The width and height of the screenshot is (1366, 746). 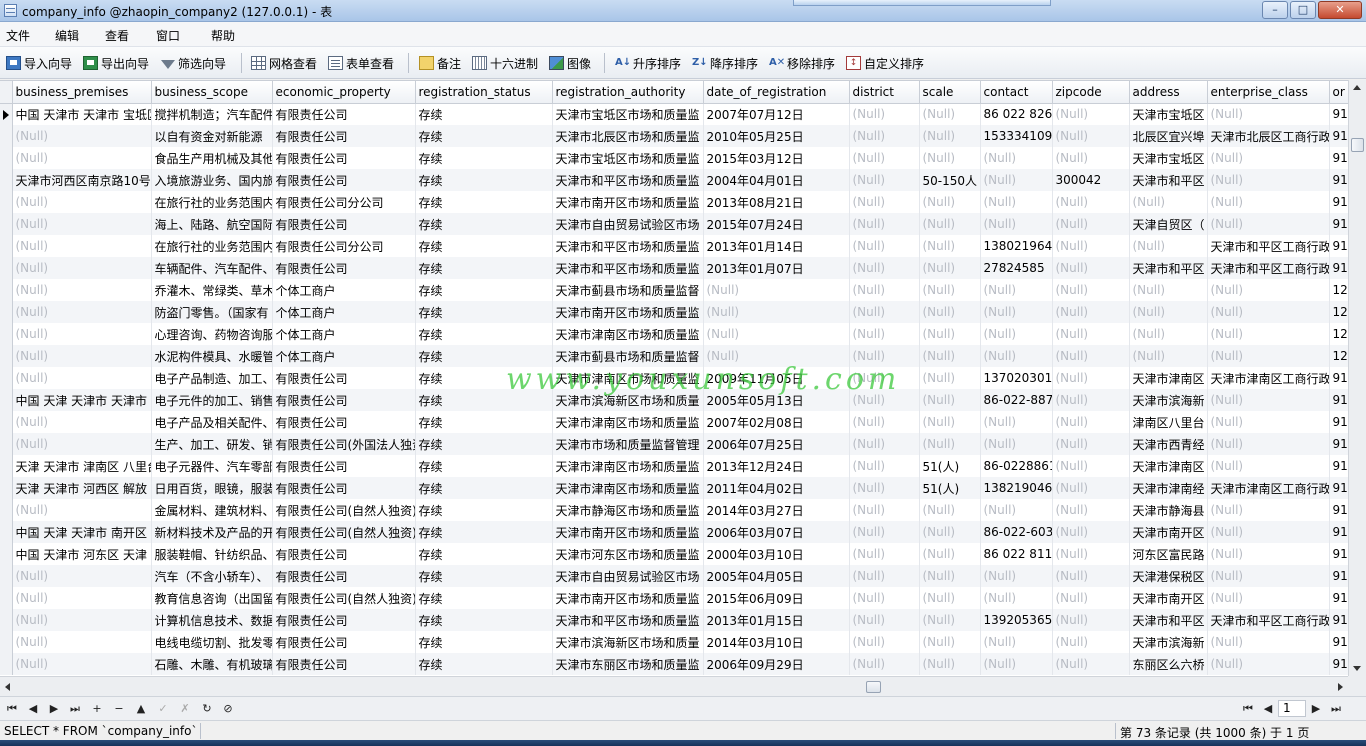 What do you see at coordinates (628, 554) in the screenshot?
I see `cell-registration-authority: 天津市河东区市场和质量监` at bounding box center [628, 554].